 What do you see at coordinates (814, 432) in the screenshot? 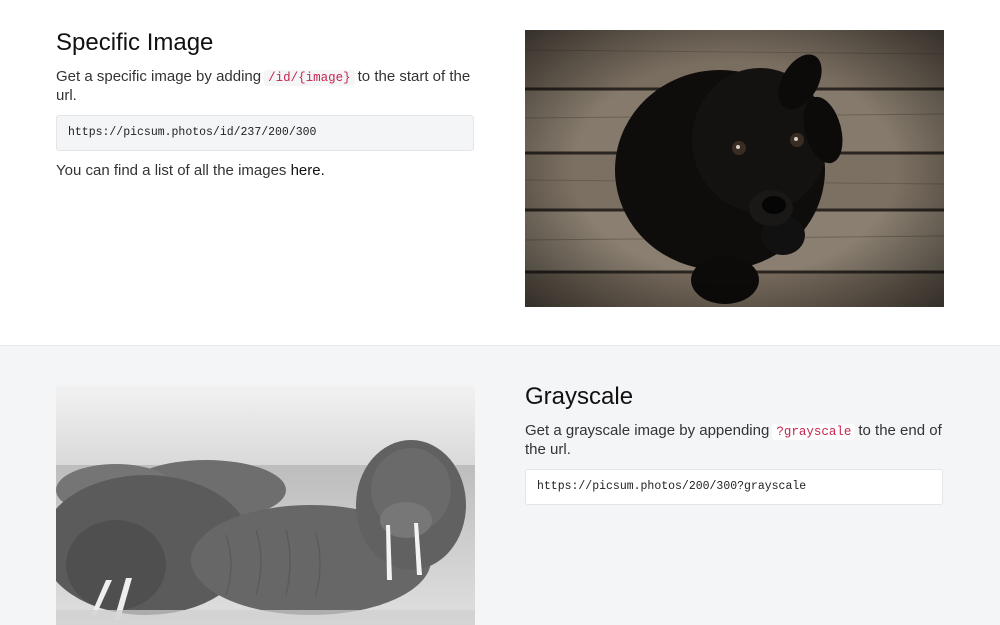
I see `grayscale-code: ?grayscale` at bounding box center [814, 432].